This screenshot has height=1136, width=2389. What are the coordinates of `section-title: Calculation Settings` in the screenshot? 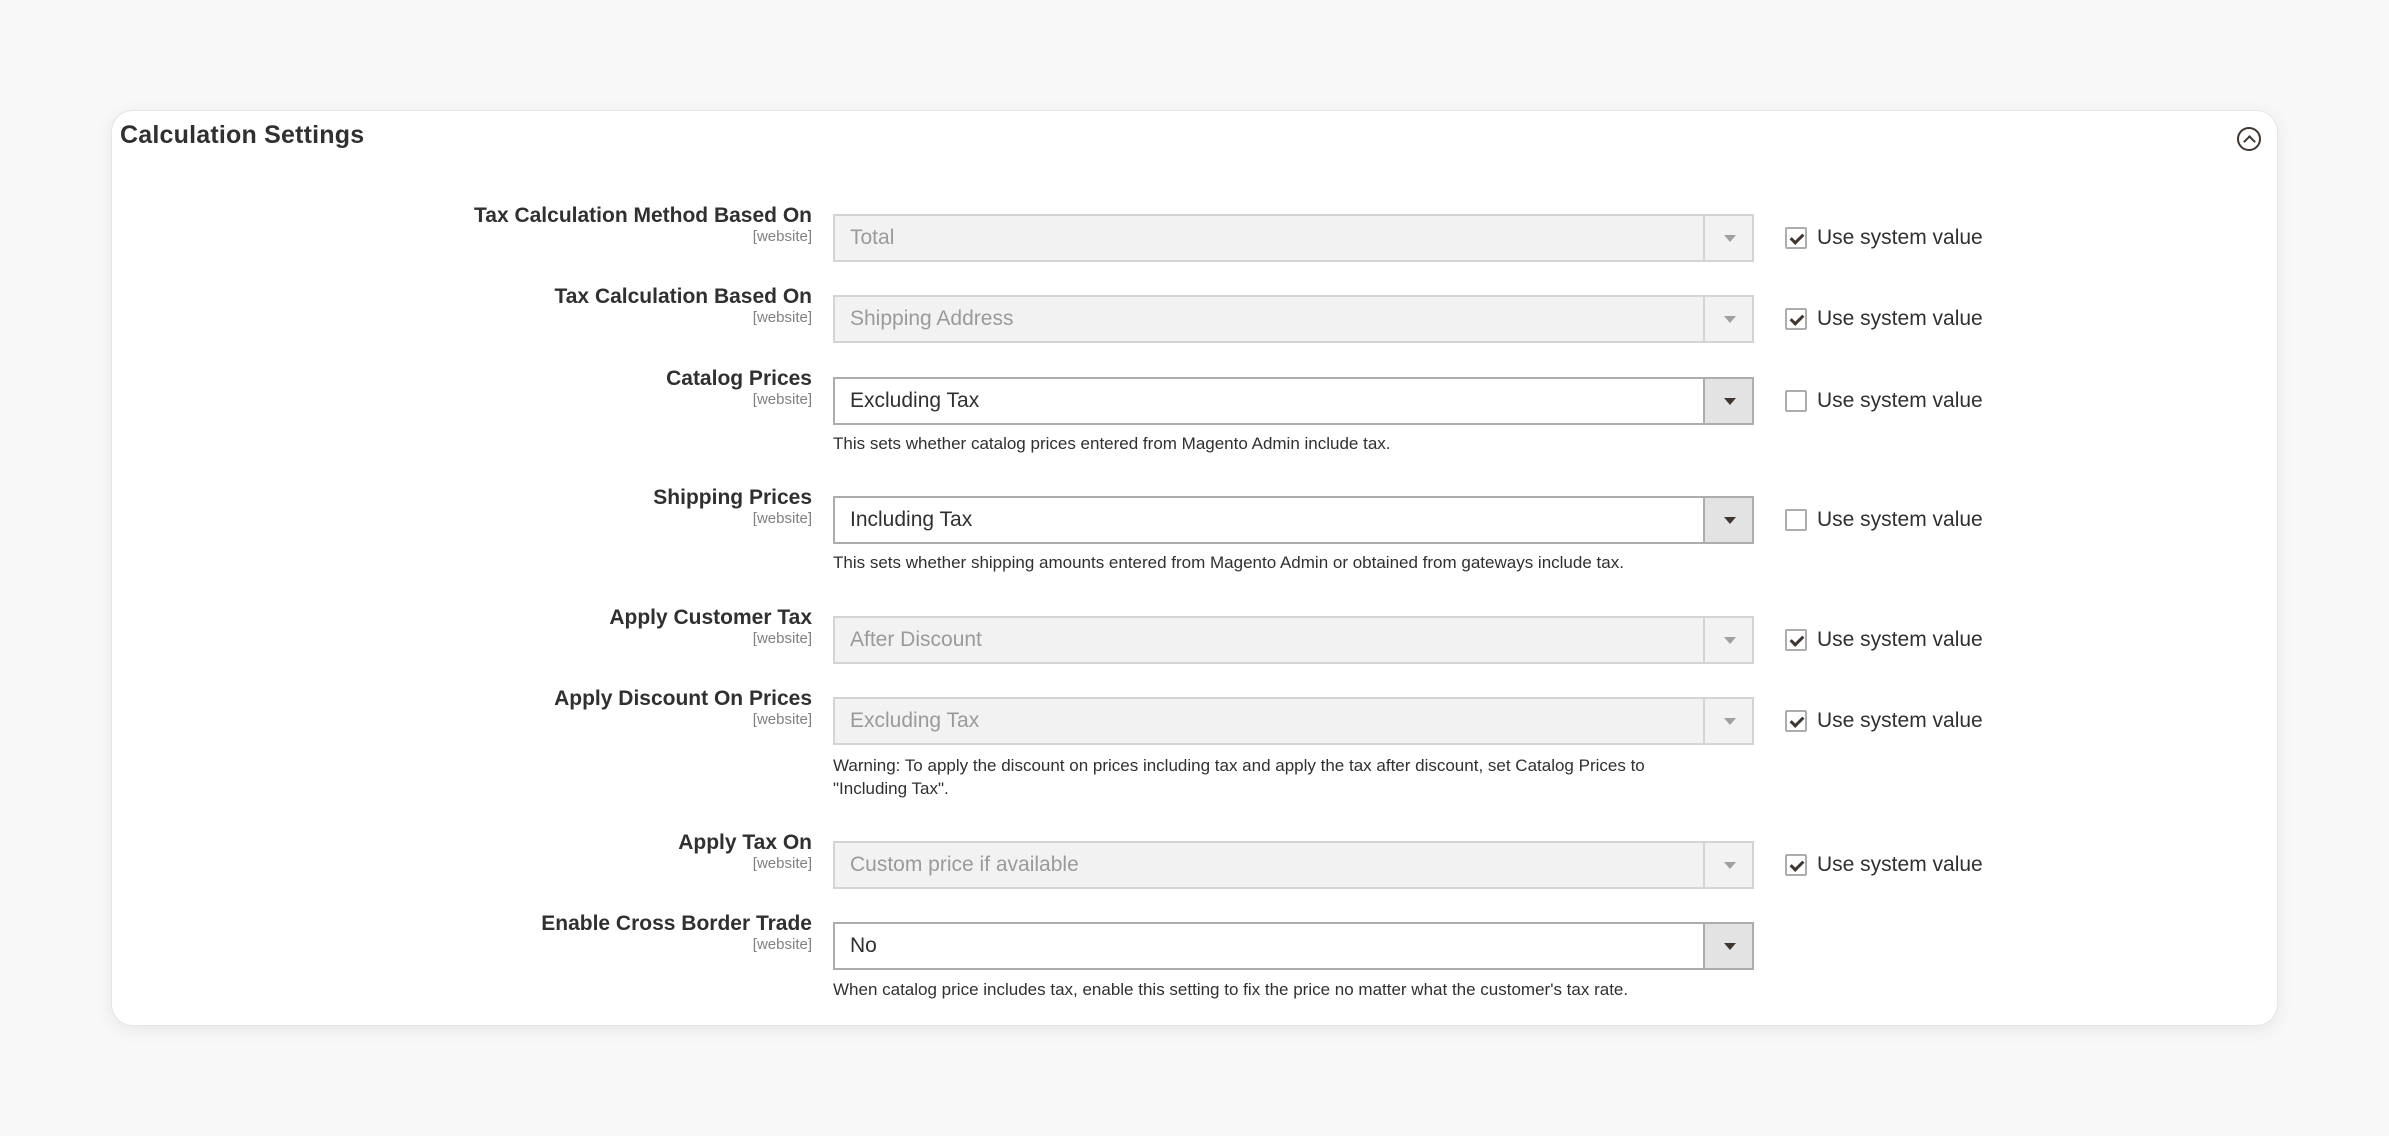 It's located at (242, 135).